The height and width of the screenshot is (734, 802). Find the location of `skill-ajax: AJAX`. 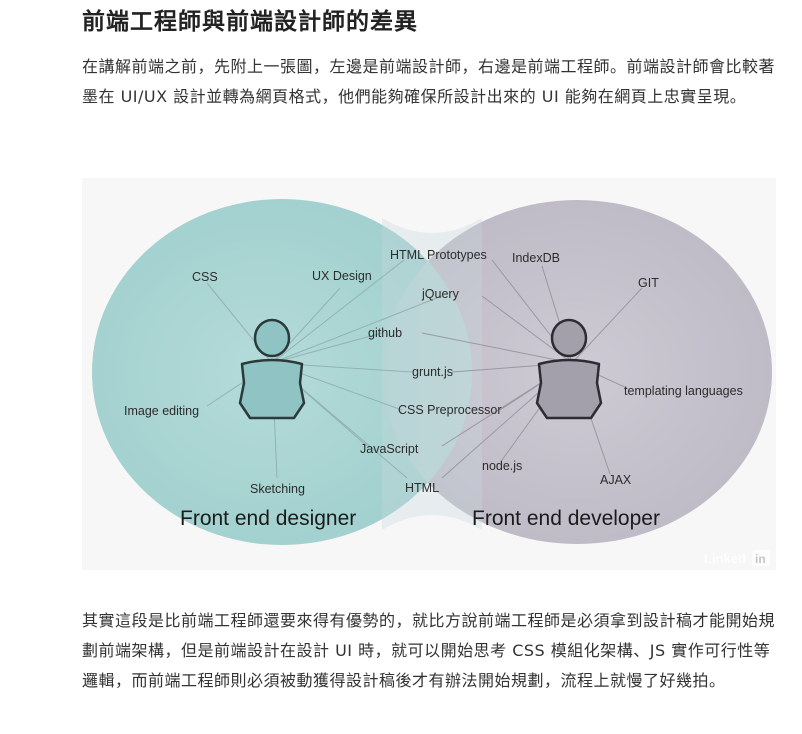

skill-ajax: AJAX is located at coordinates (616, 480).